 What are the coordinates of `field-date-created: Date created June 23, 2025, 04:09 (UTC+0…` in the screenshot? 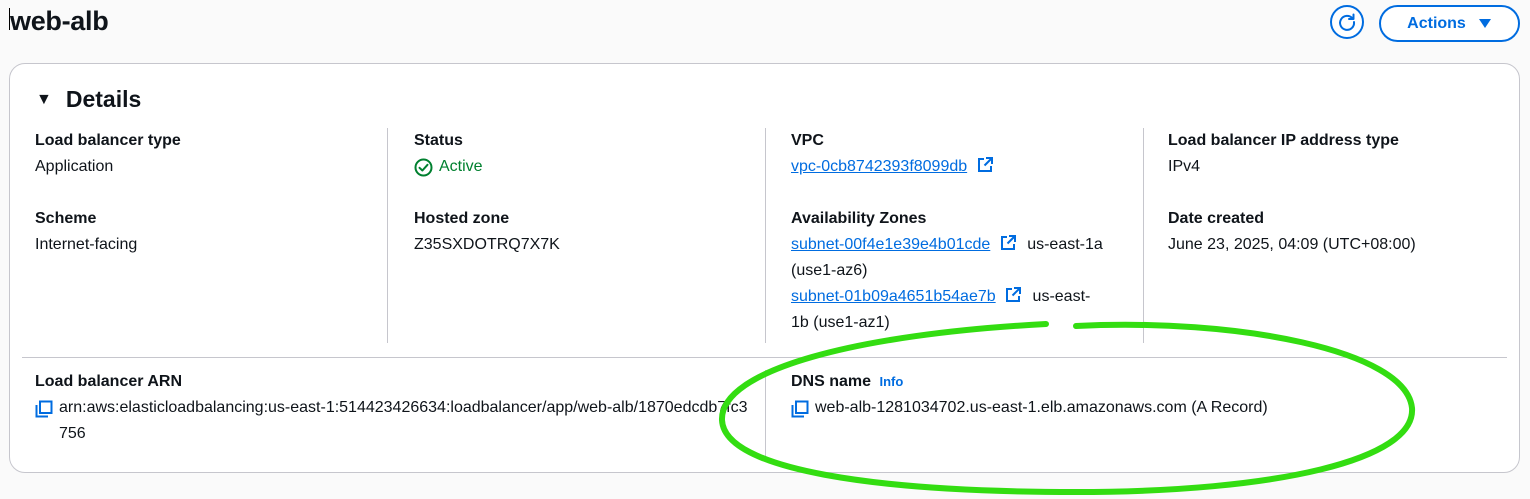 It's located at (1292, 232).